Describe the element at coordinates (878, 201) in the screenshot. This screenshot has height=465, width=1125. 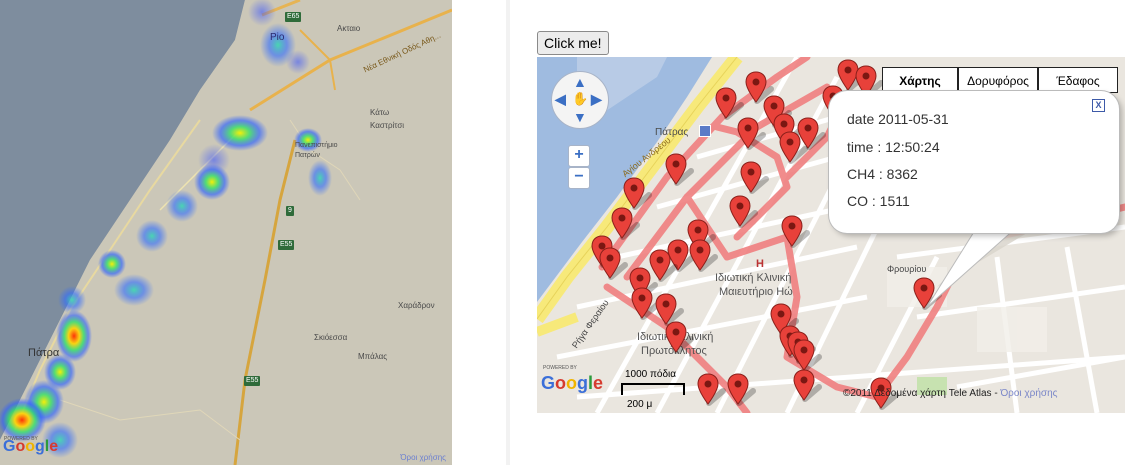
I see `info-co: CO : 1511` at that location.